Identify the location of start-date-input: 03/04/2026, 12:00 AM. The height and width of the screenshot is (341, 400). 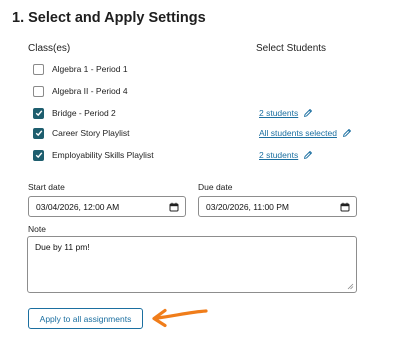
(107, 206).